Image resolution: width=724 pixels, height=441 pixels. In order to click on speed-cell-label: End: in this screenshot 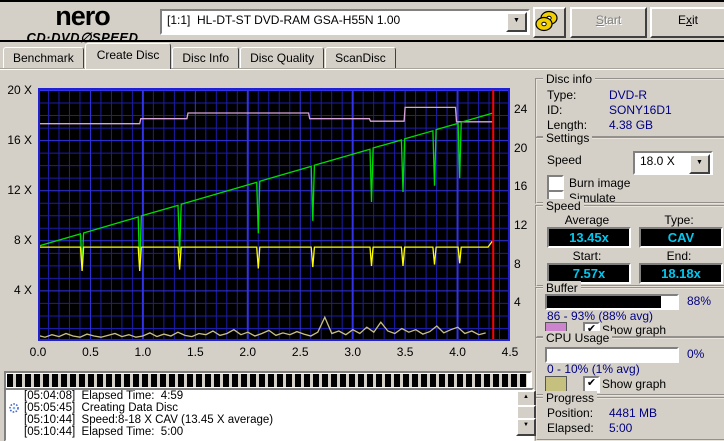, I will do `click(679, 256)`.